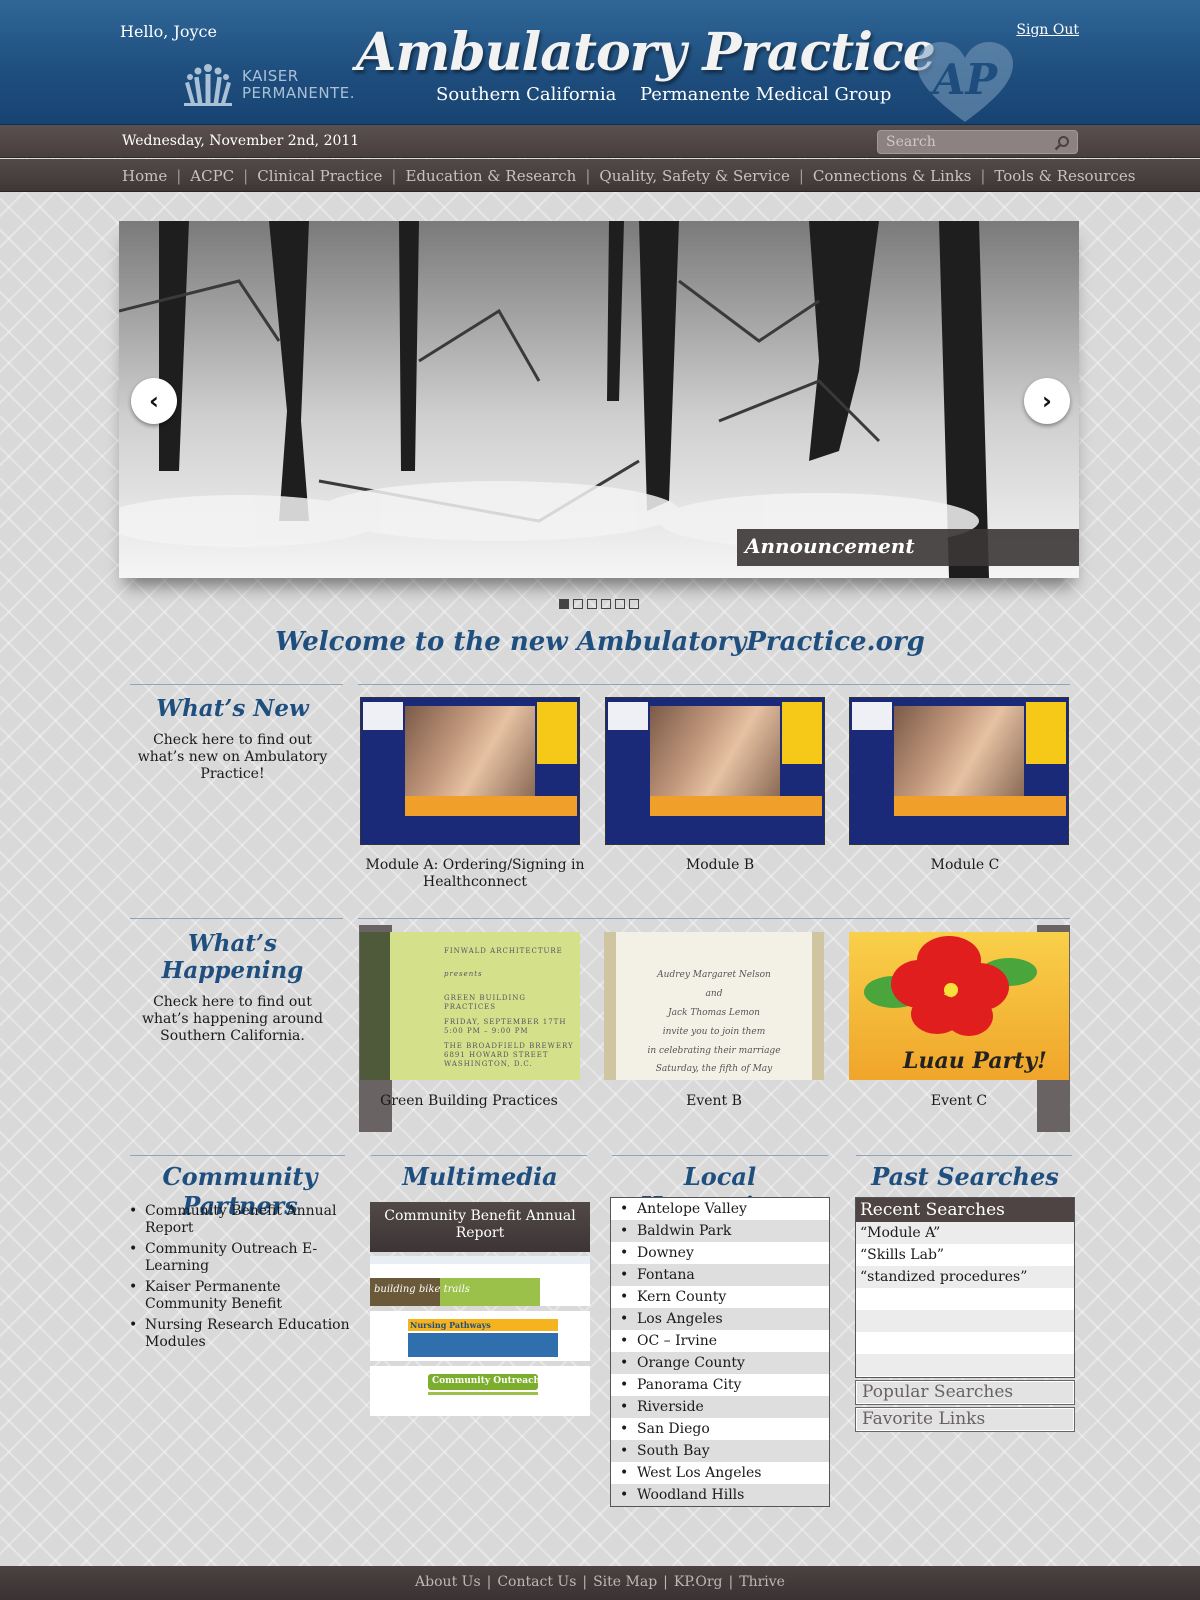 This screenshot has width=1200, height=1600. I want to click on search-box, so click(977, 142).